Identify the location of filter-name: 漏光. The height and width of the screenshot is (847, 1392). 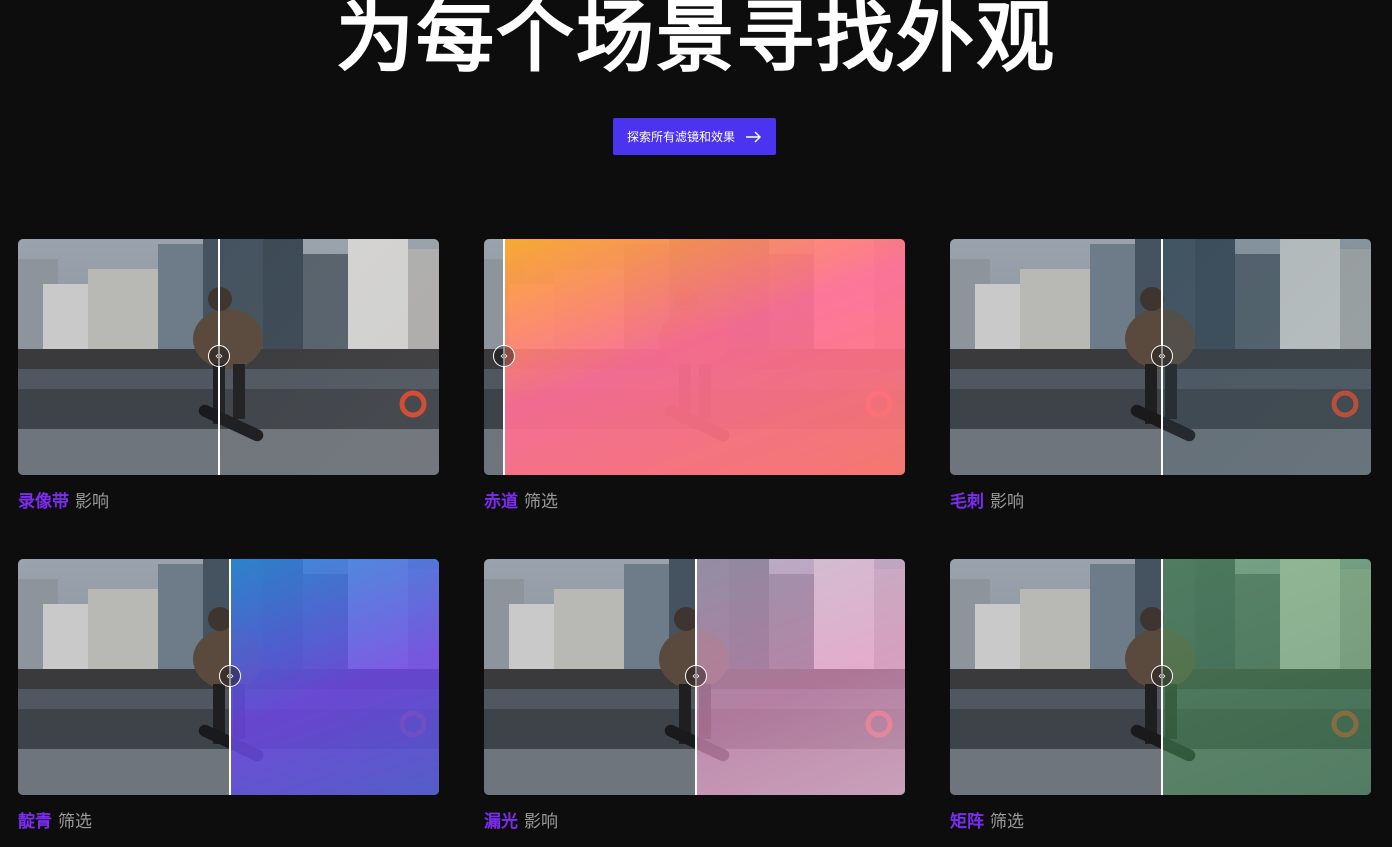
(501, 822).